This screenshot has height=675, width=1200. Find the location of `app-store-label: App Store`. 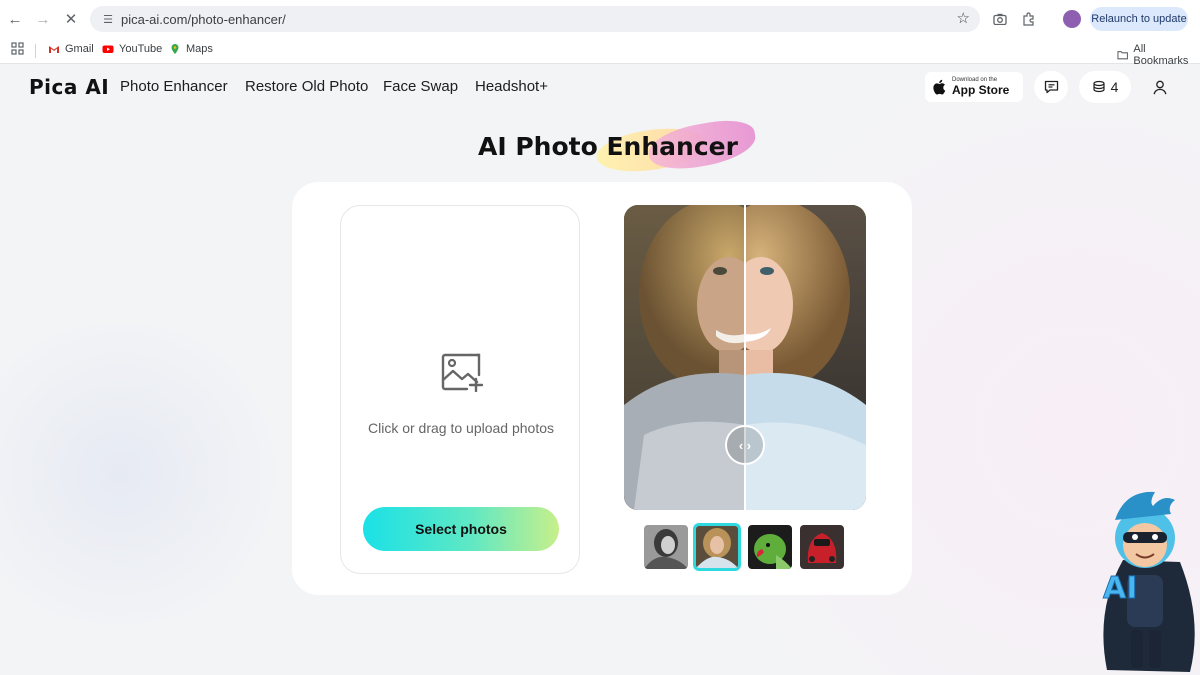

app-store-label: App Store is located at coordinates (981, 90).